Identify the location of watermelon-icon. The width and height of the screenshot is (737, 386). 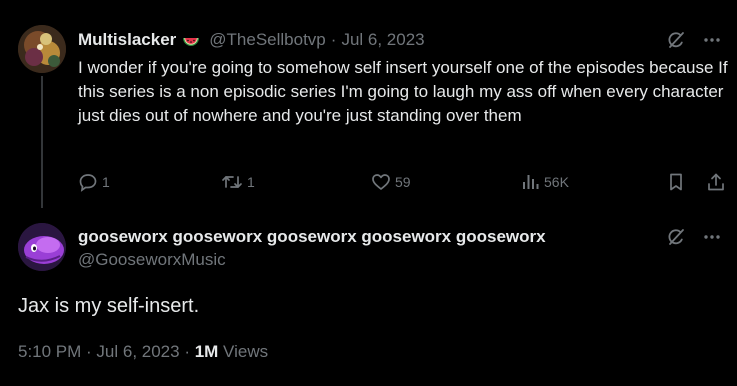
(191, 40).